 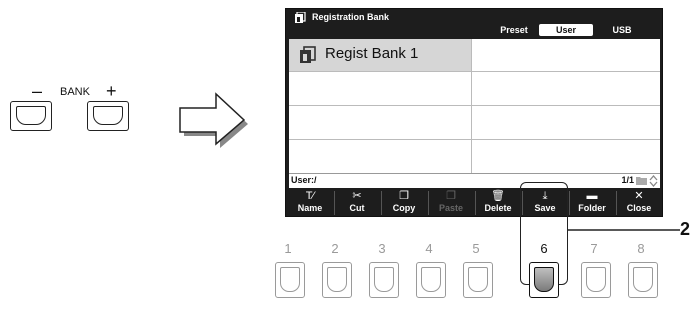 I want to click on close-button: ✕ Close, so click(x=639, y=202).